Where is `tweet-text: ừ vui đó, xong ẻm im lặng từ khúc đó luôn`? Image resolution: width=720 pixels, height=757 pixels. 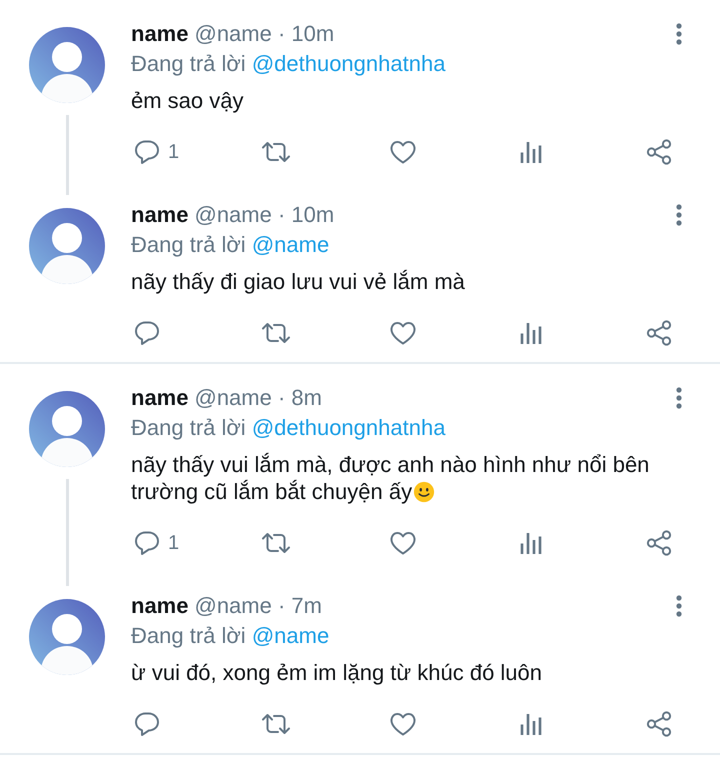
tweet-text: ừ vui đó, xong ẻm im lặng từ khúc đó luôn is located at coordinates (336, 672).